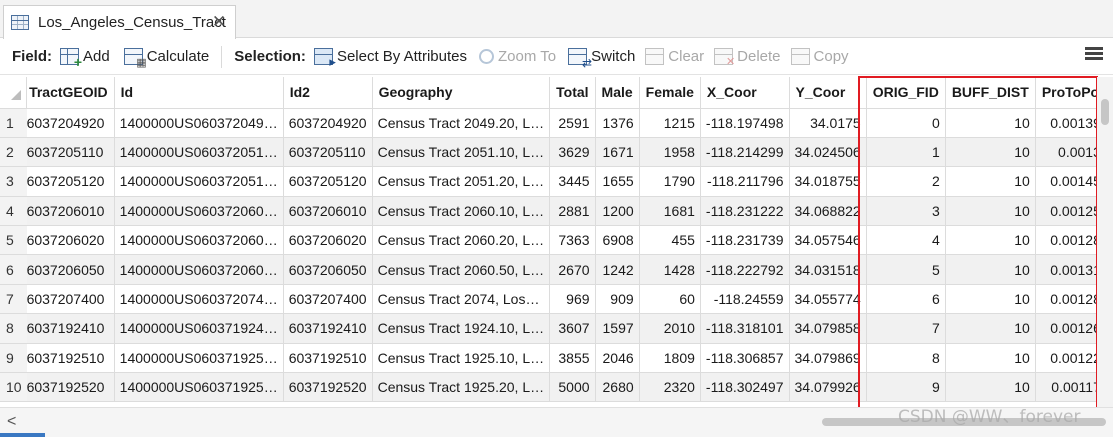 This screenshot has width=1113, height=437. Describe the element at coordinates (617, 240) in the screenshot. I see `table-cell: 6908` at that location.